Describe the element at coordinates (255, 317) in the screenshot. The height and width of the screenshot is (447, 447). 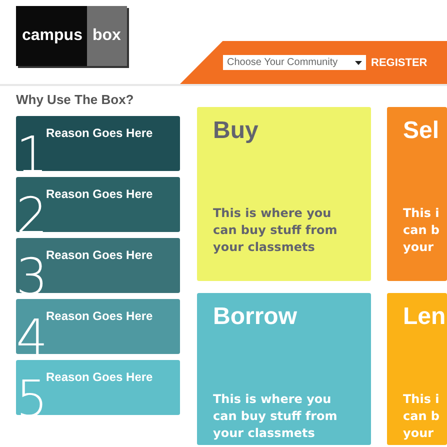
I see `tile-title: Borrow` at that location.